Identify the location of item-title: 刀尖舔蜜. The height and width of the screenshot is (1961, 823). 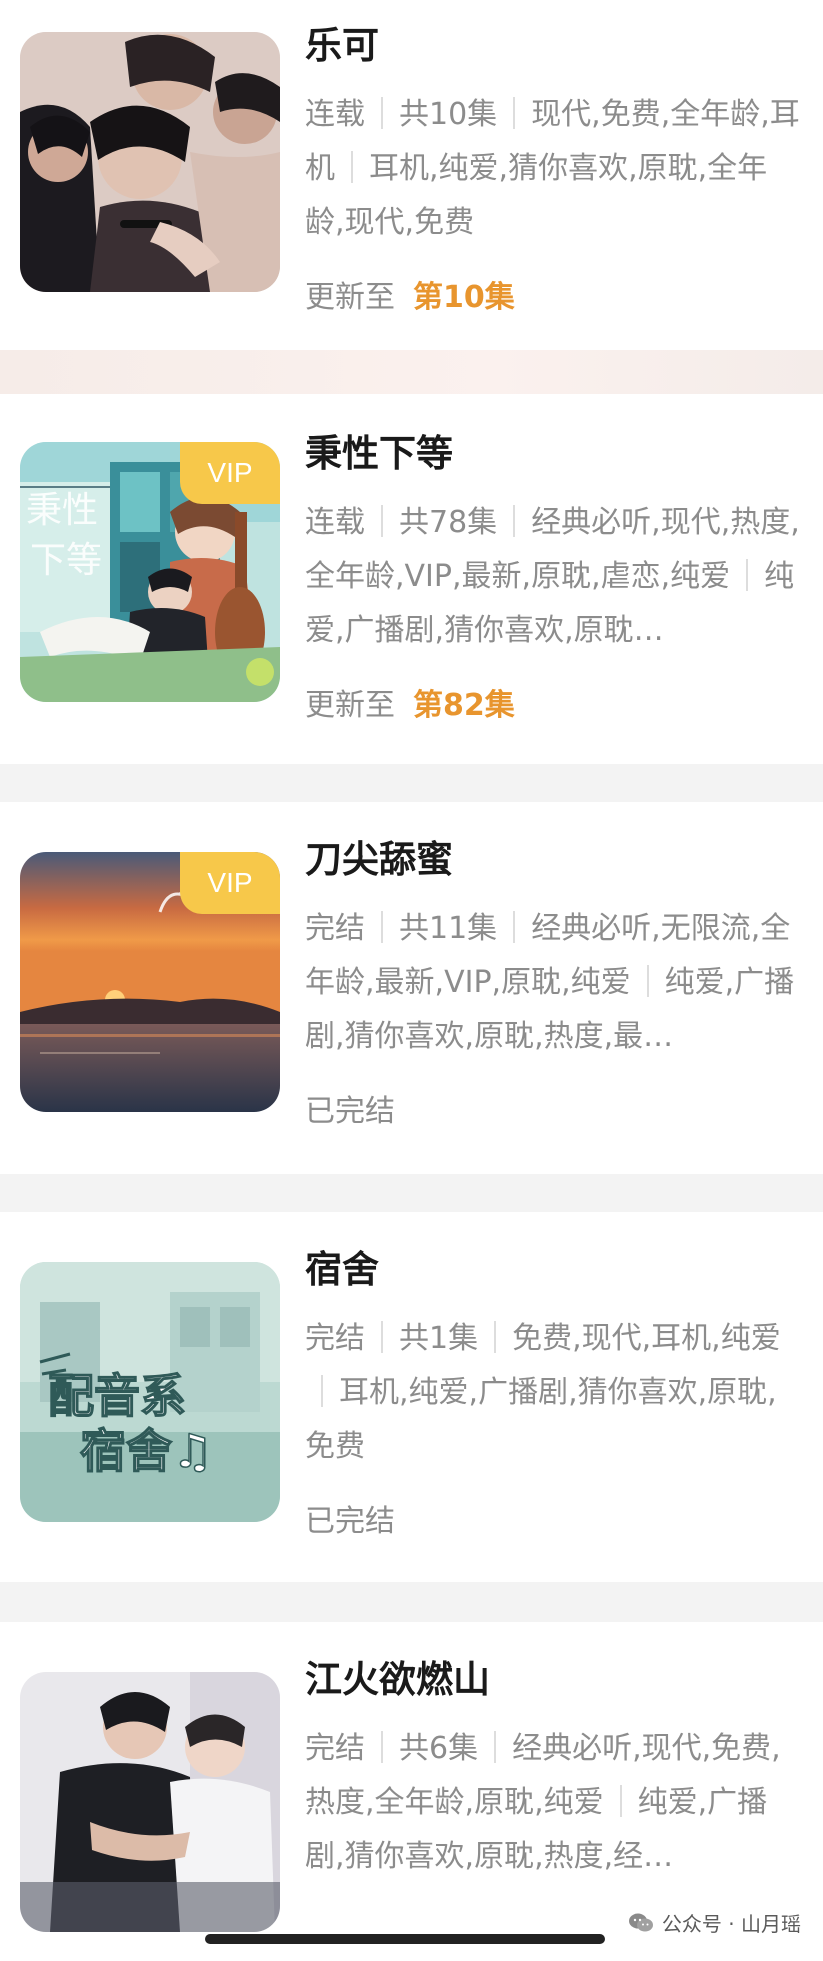
(554, 860).